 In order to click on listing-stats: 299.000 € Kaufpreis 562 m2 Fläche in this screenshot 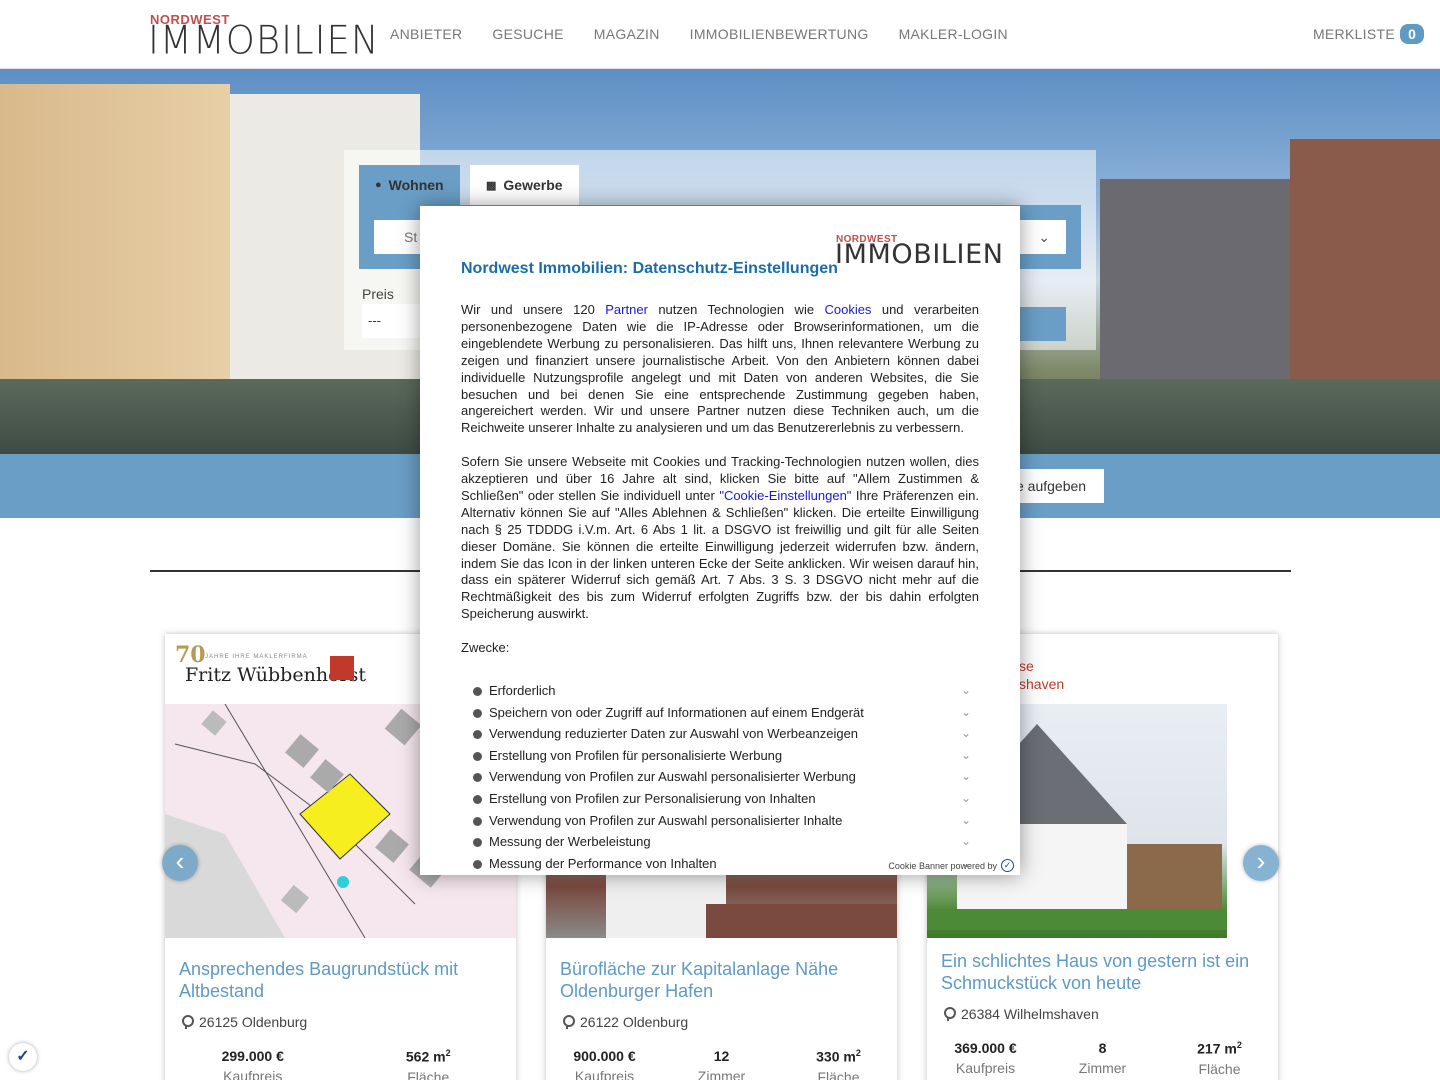, I will do `click(340, 1064)`.